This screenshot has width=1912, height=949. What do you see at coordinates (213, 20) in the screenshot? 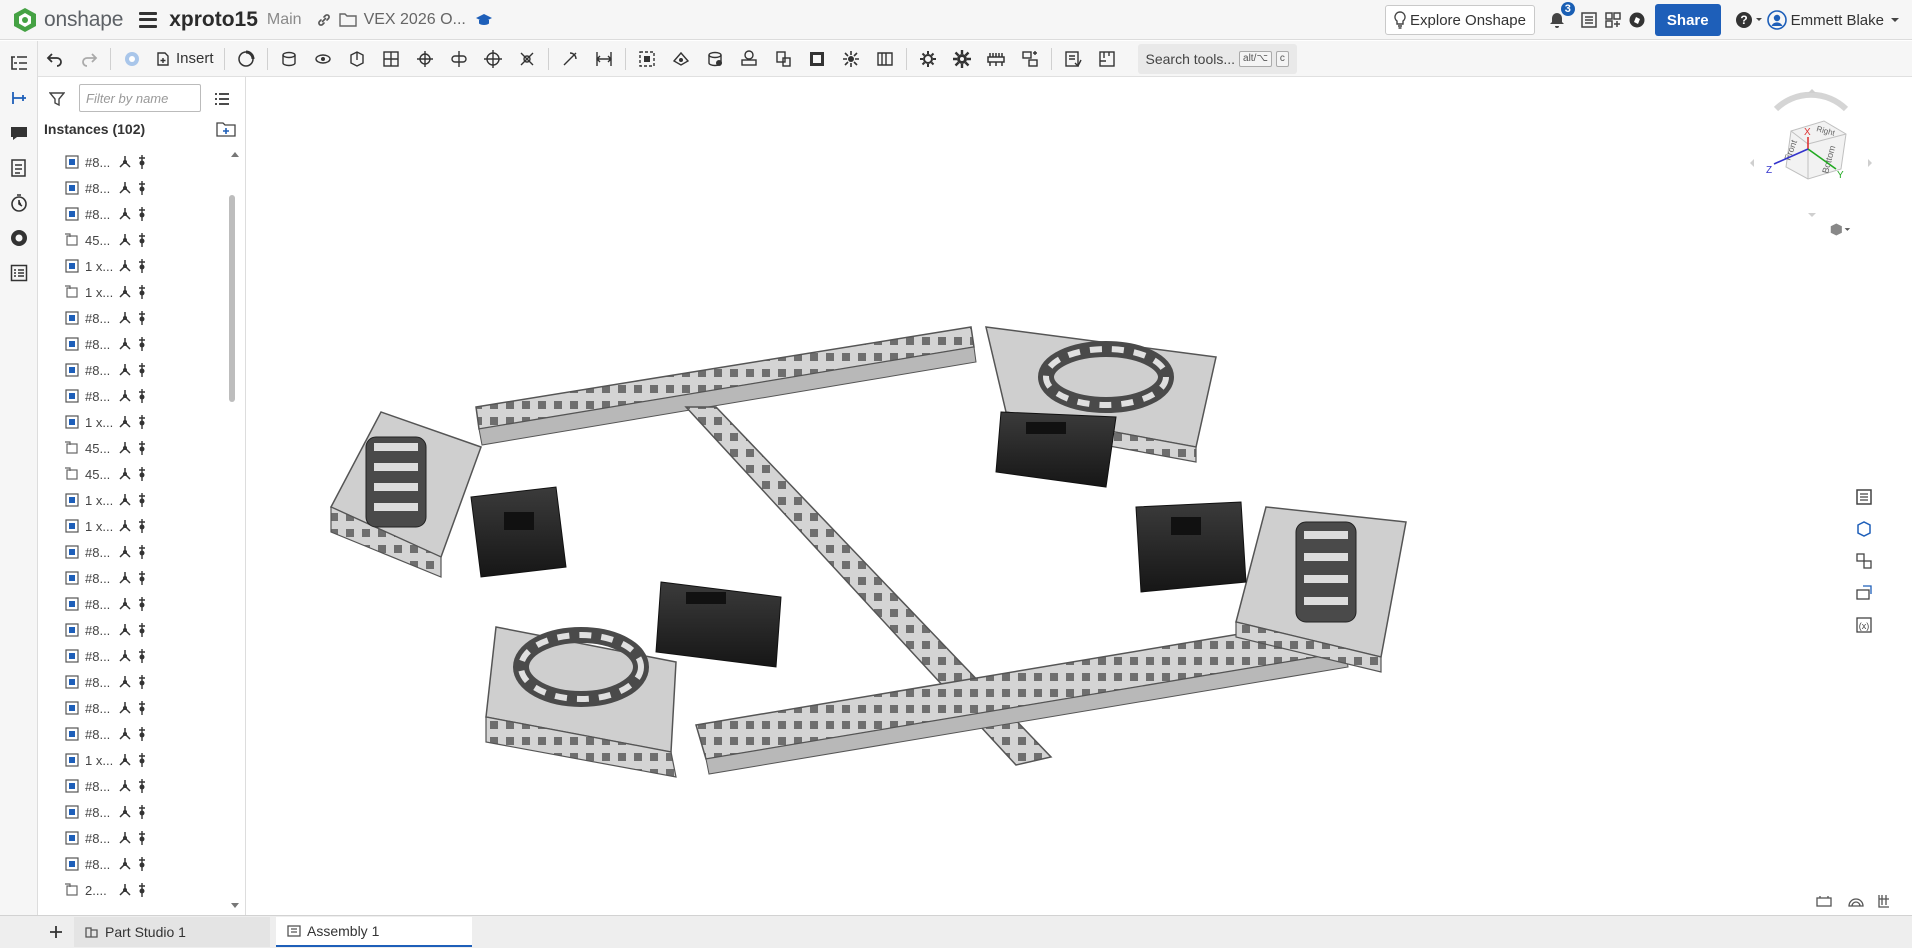
I see `document-name: xproto15` at bounding box center [213, 20].